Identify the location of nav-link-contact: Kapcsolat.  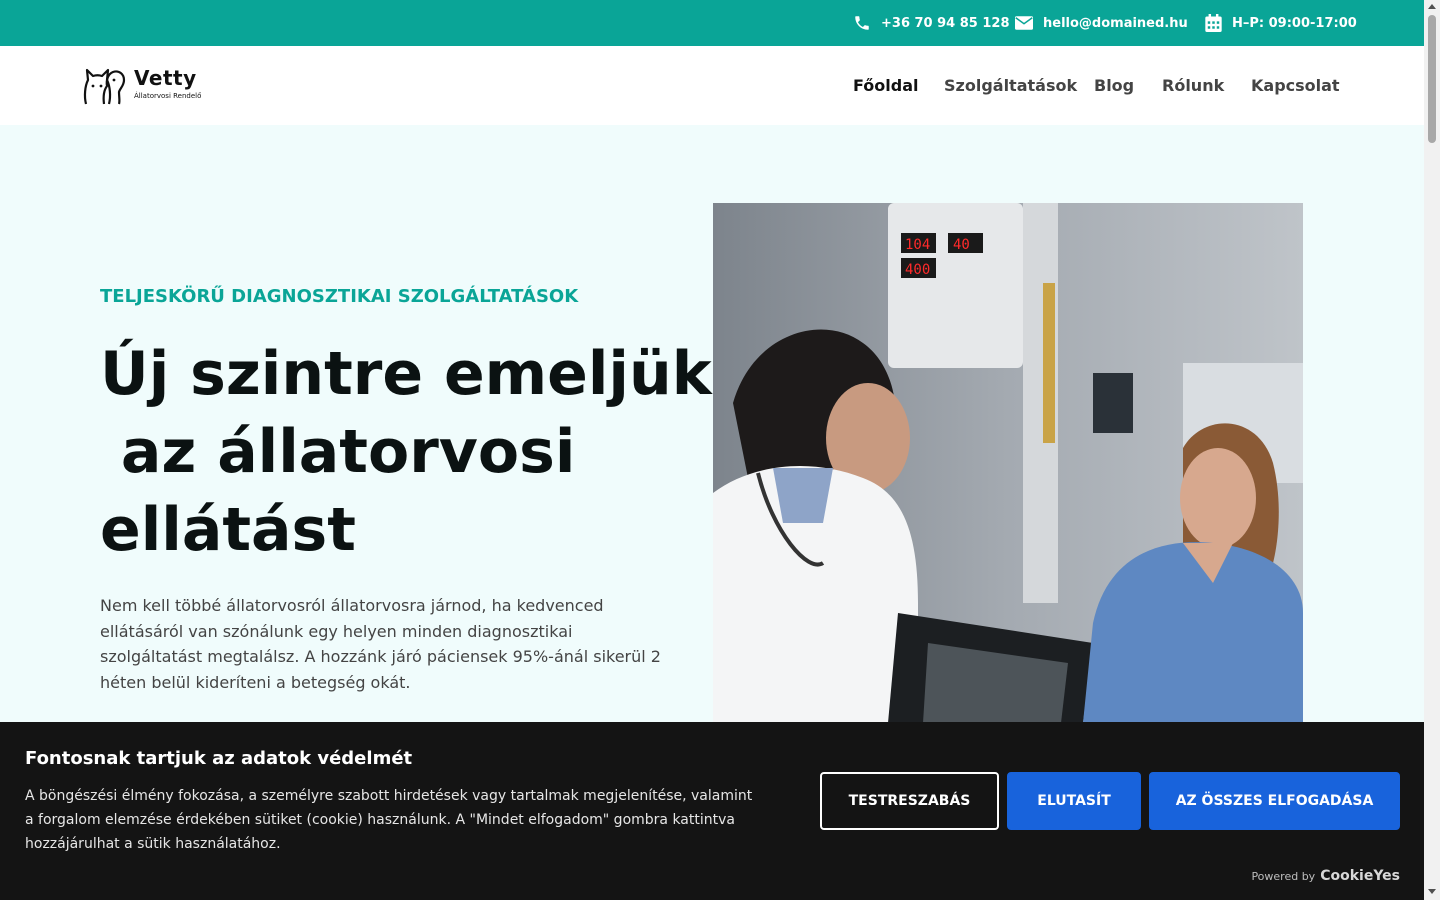
(1295, 85).